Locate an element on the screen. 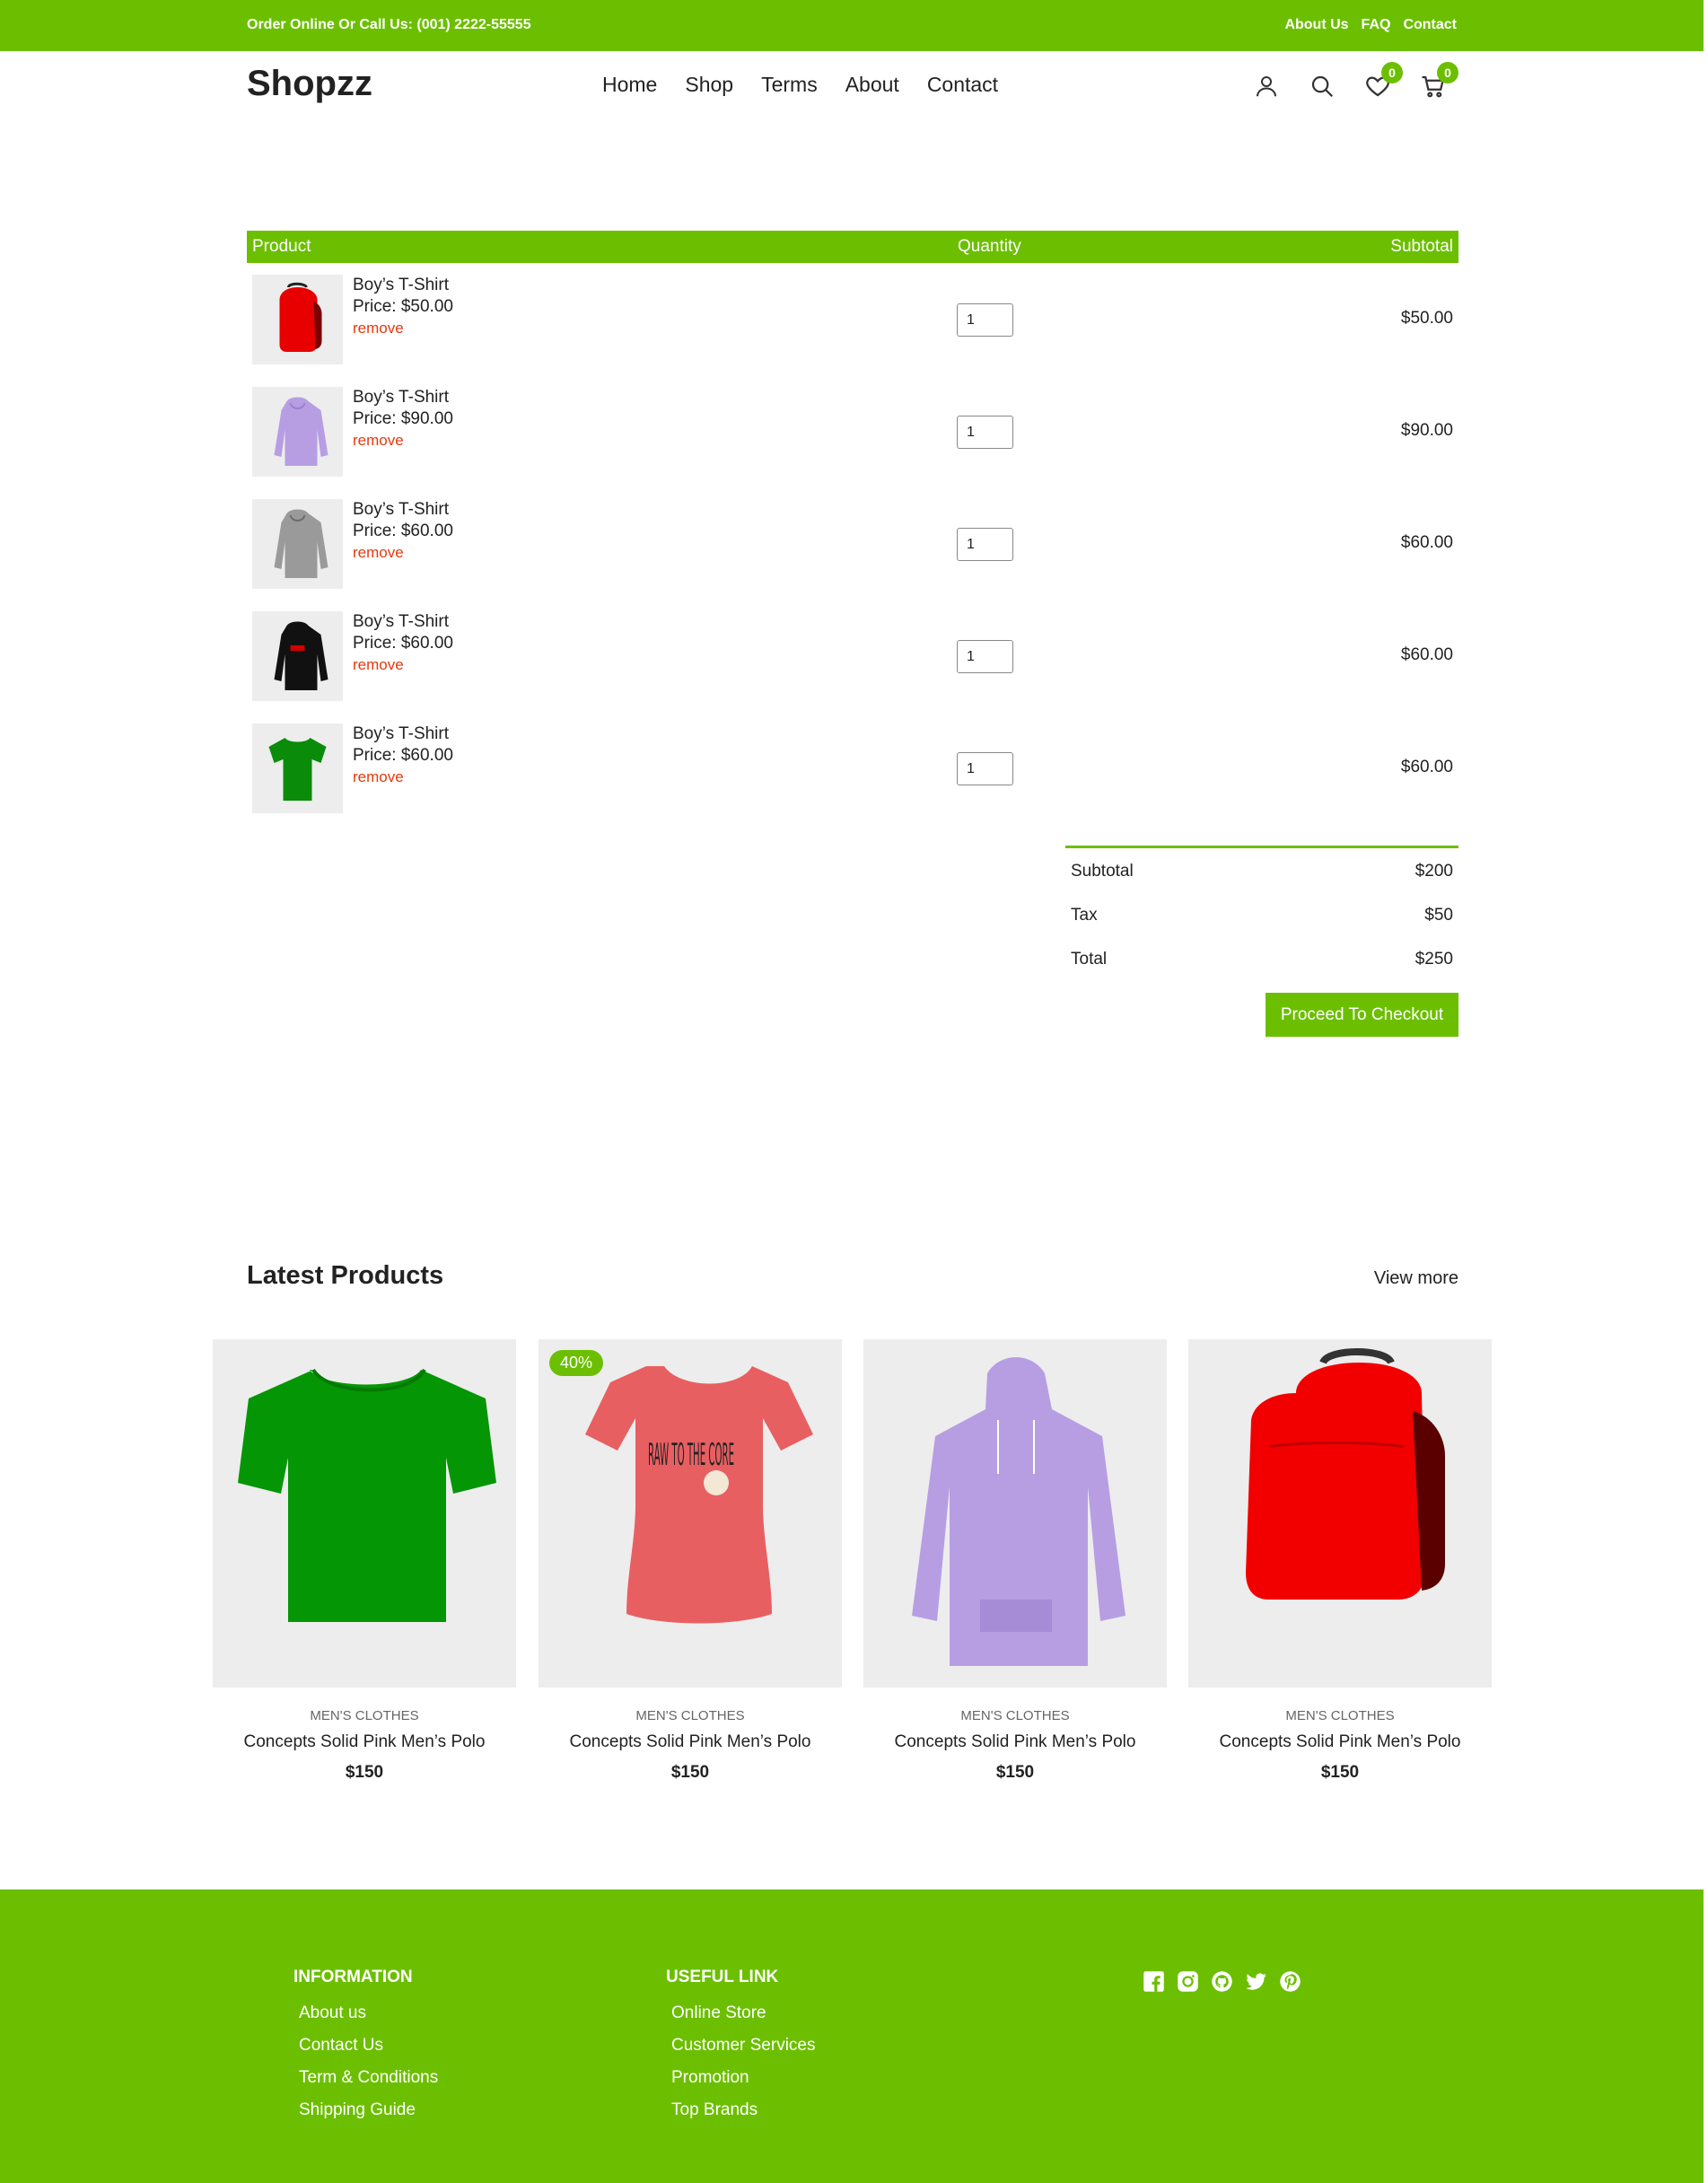 The height and width of the screenshot is (2183, 1708). green-tshirt-image is located at coordinates (297, 769).